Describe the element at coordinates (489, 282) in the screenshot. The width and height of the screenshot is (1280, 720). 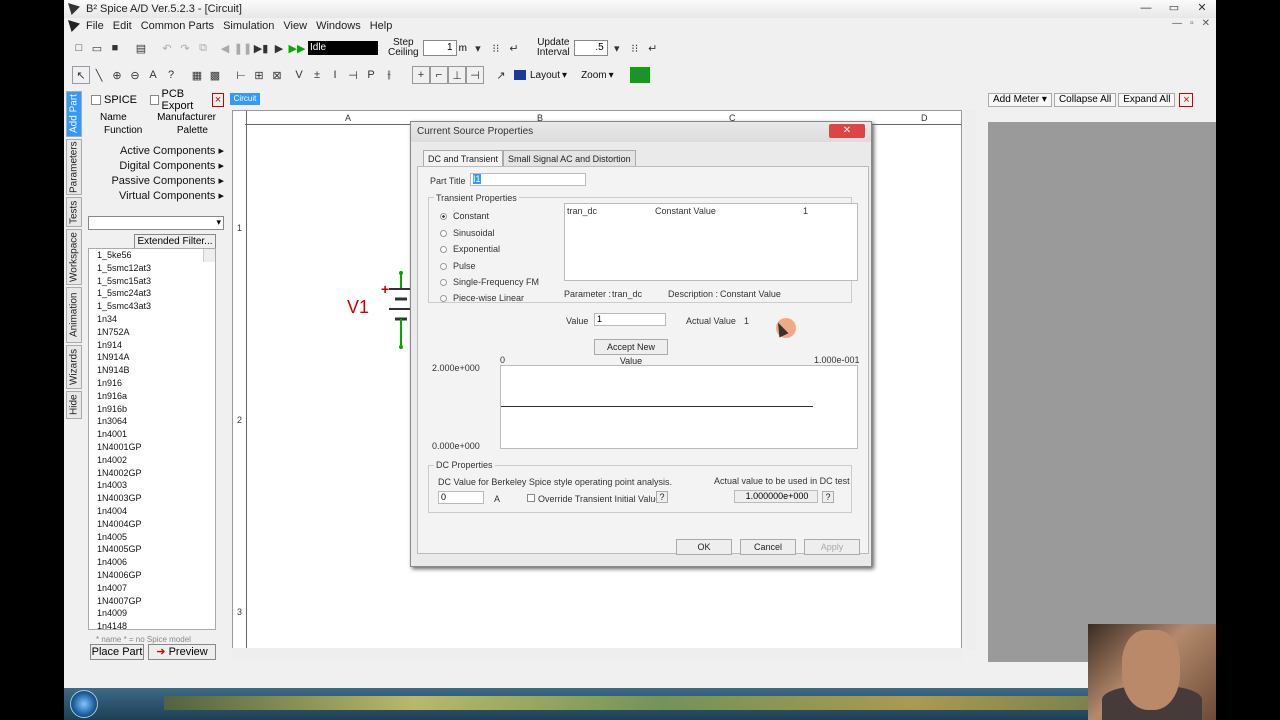
I see `radio-single-frequency-fm: Single-Frequency FM` at that location.